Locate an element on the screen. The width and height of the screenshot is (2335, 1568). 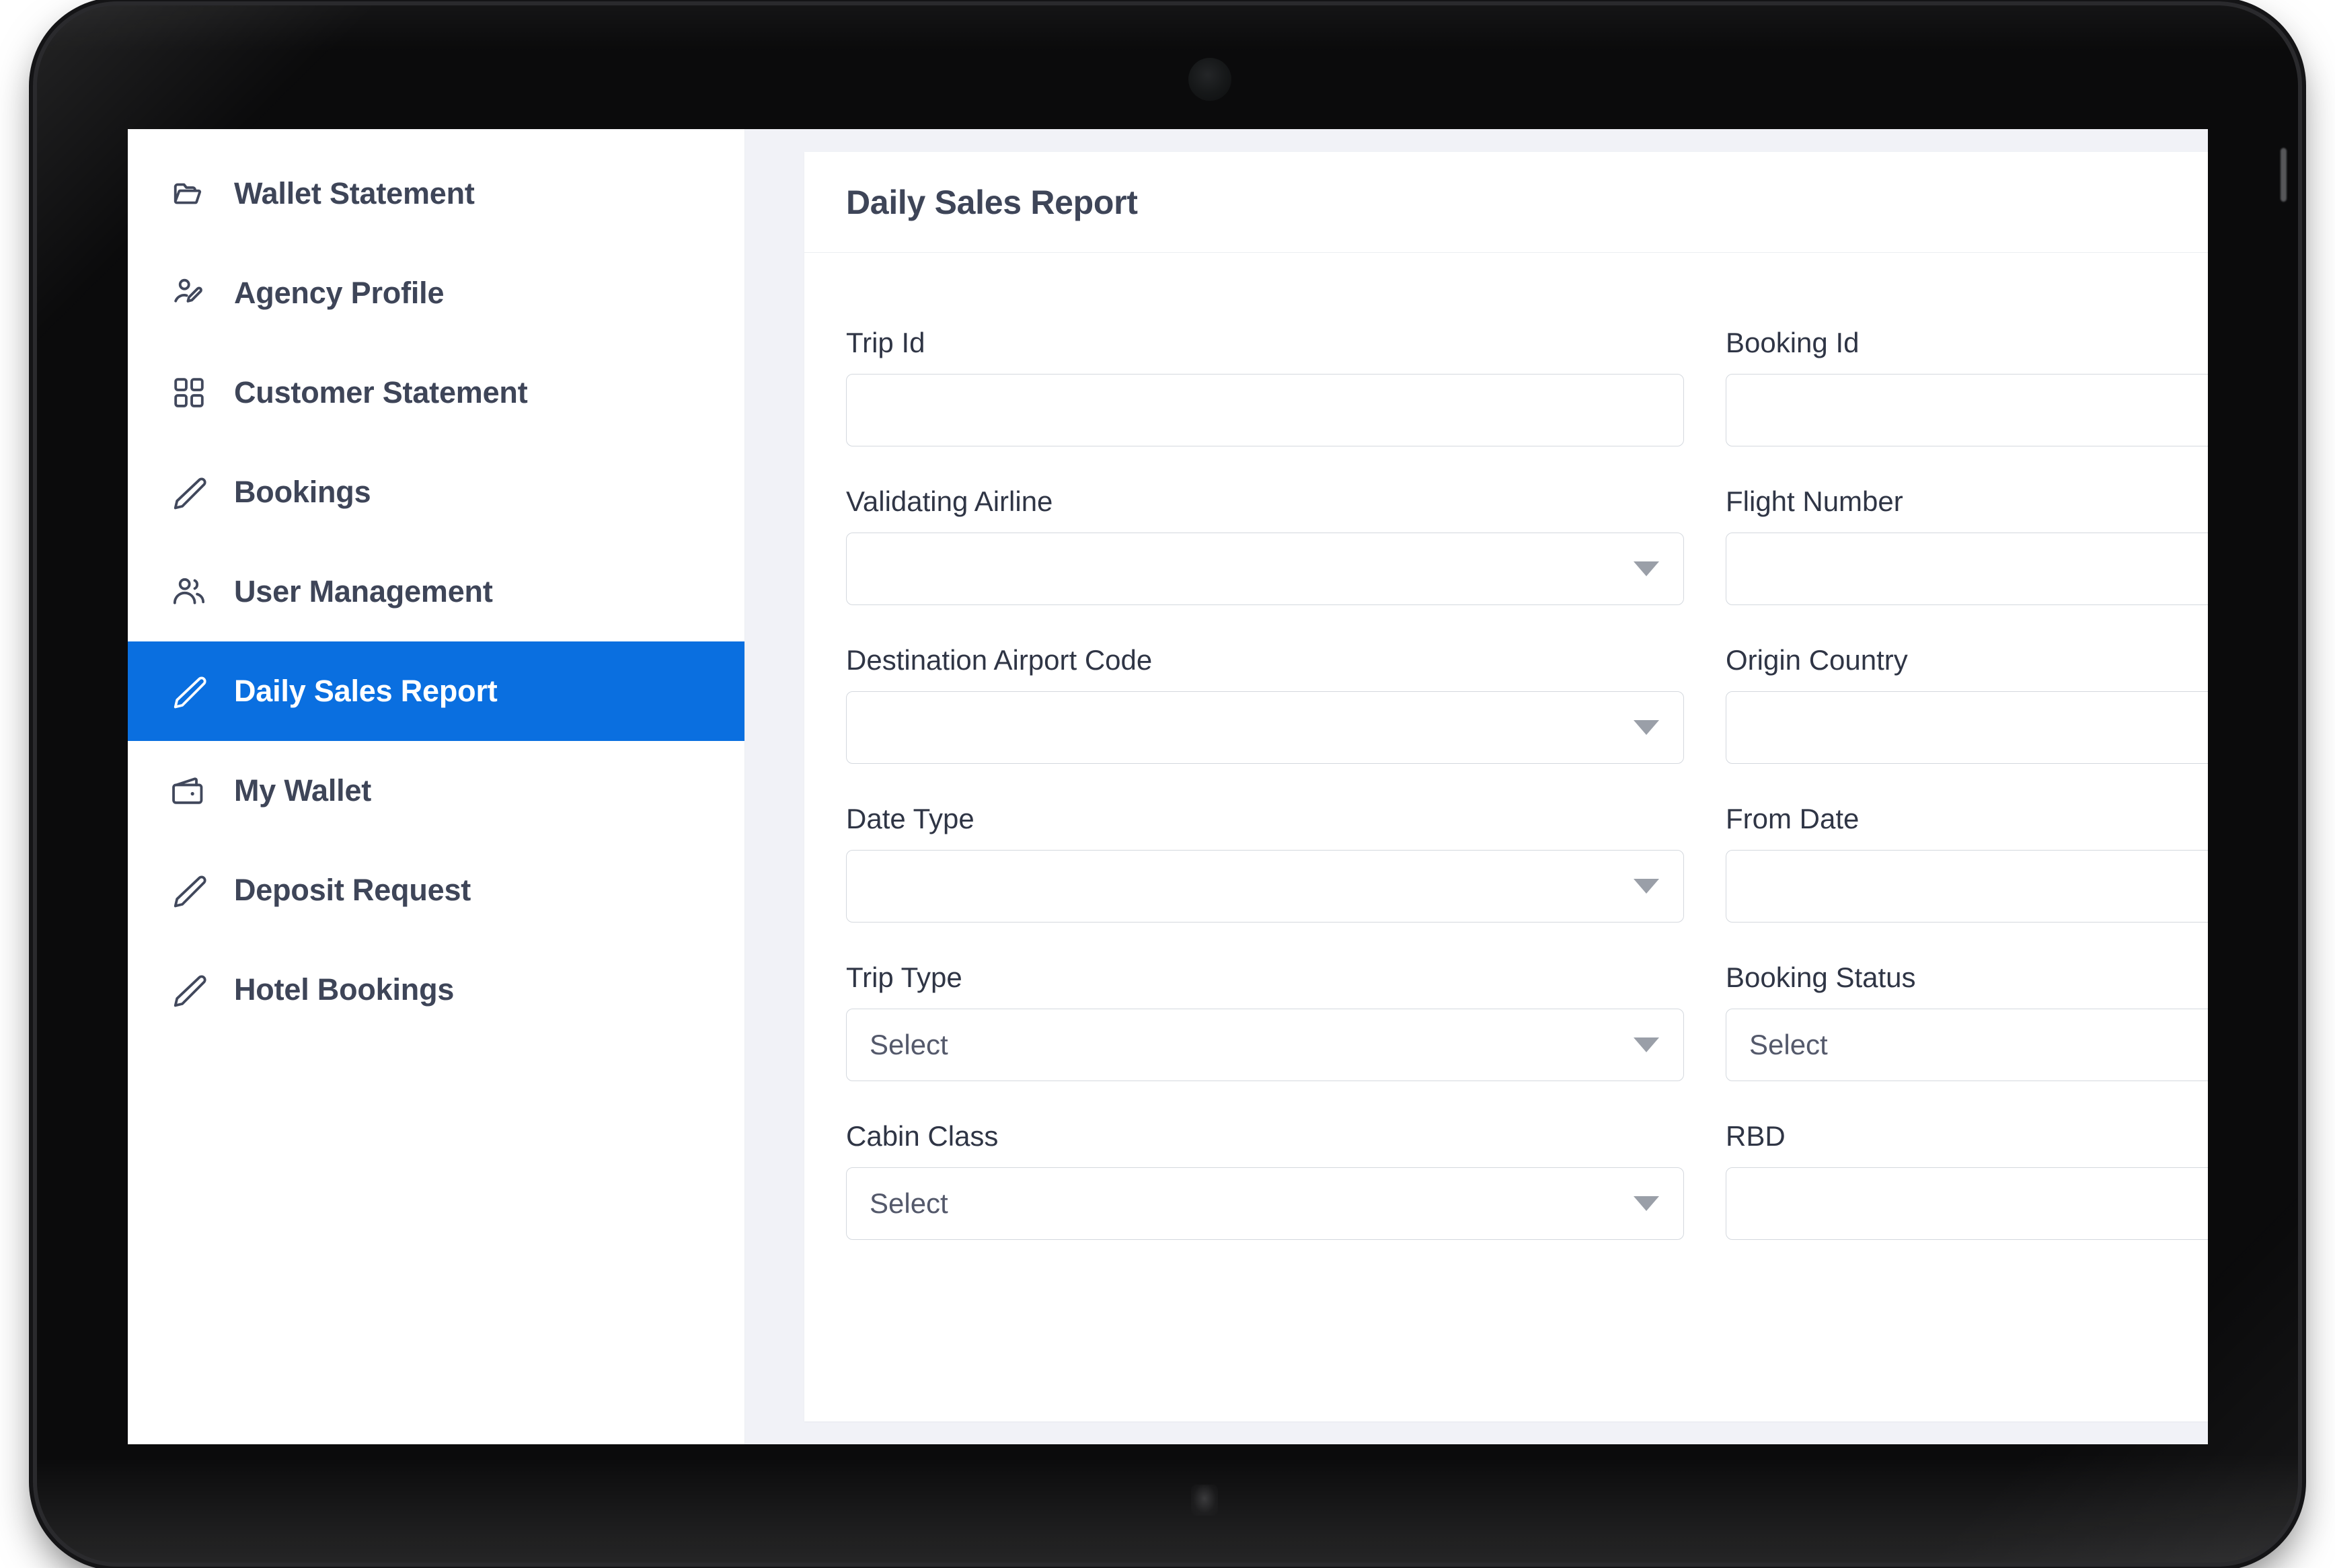
field-label-destination-airport-code: Destination Airport Code is located at coordinates (999, 660).